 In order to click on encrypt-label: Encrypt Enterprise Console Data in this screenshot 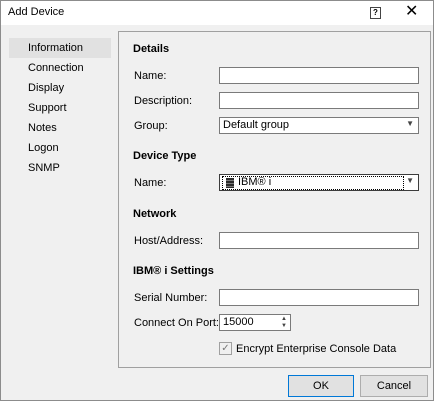, I will do `click(316, 349)`.